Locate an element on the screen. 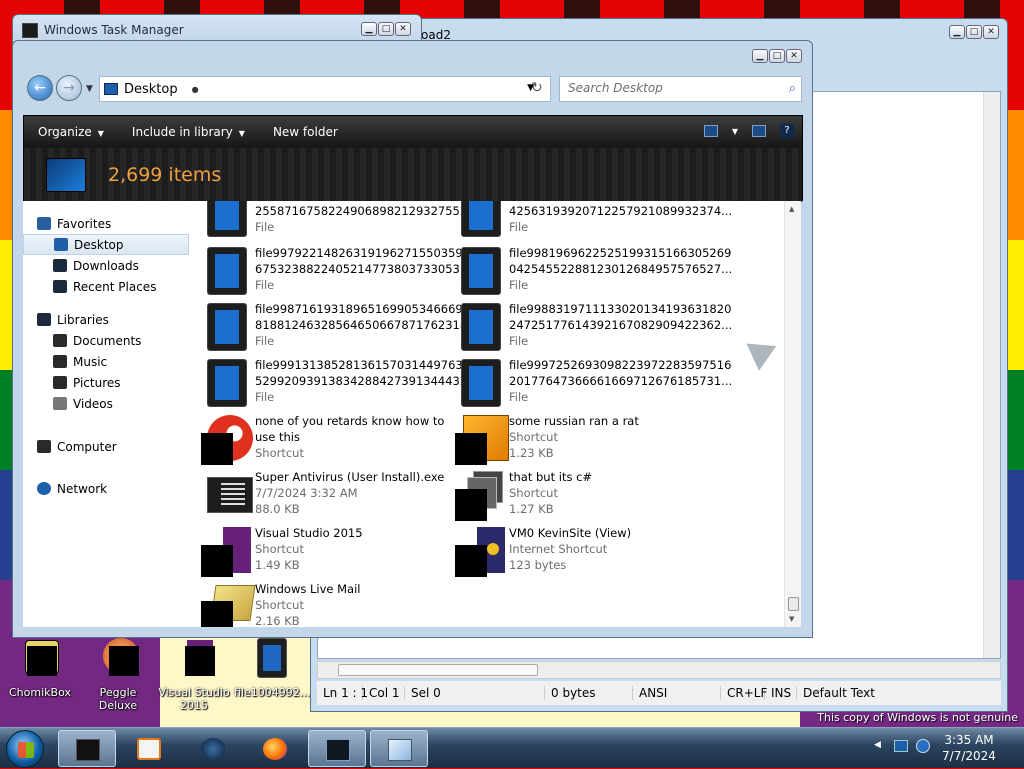  nav-libraries: Libraries is located at coordinates (108, 319).